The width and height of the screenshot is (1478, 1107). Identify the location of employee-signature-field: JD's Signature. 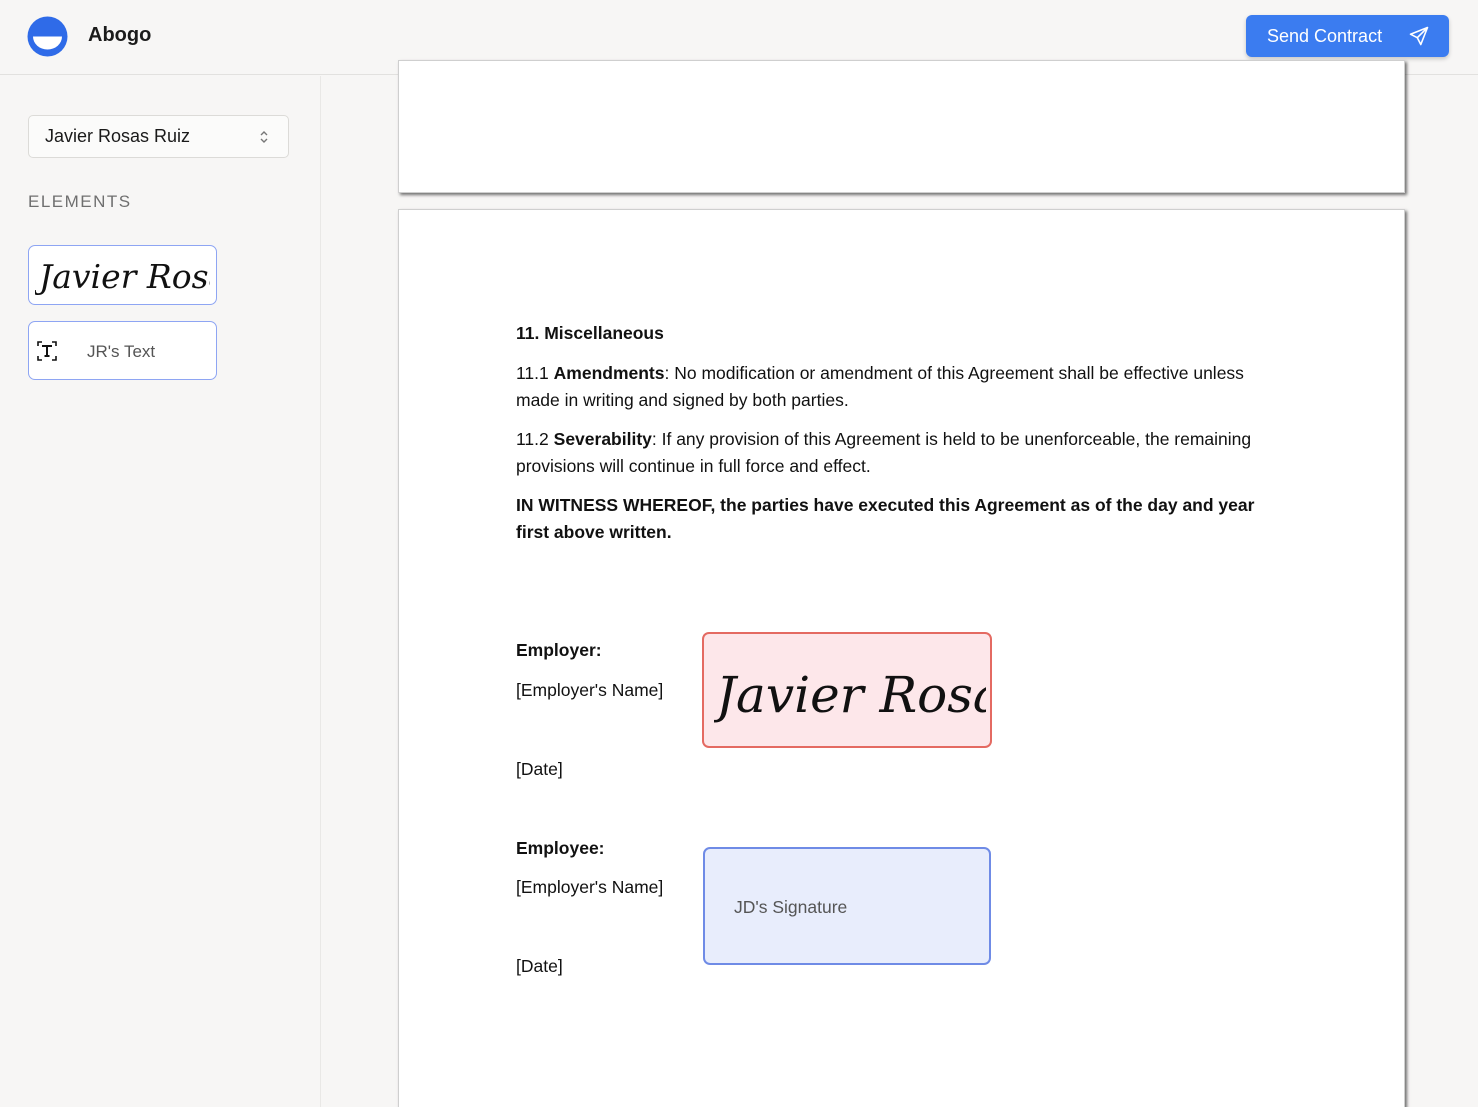
(847, 906).